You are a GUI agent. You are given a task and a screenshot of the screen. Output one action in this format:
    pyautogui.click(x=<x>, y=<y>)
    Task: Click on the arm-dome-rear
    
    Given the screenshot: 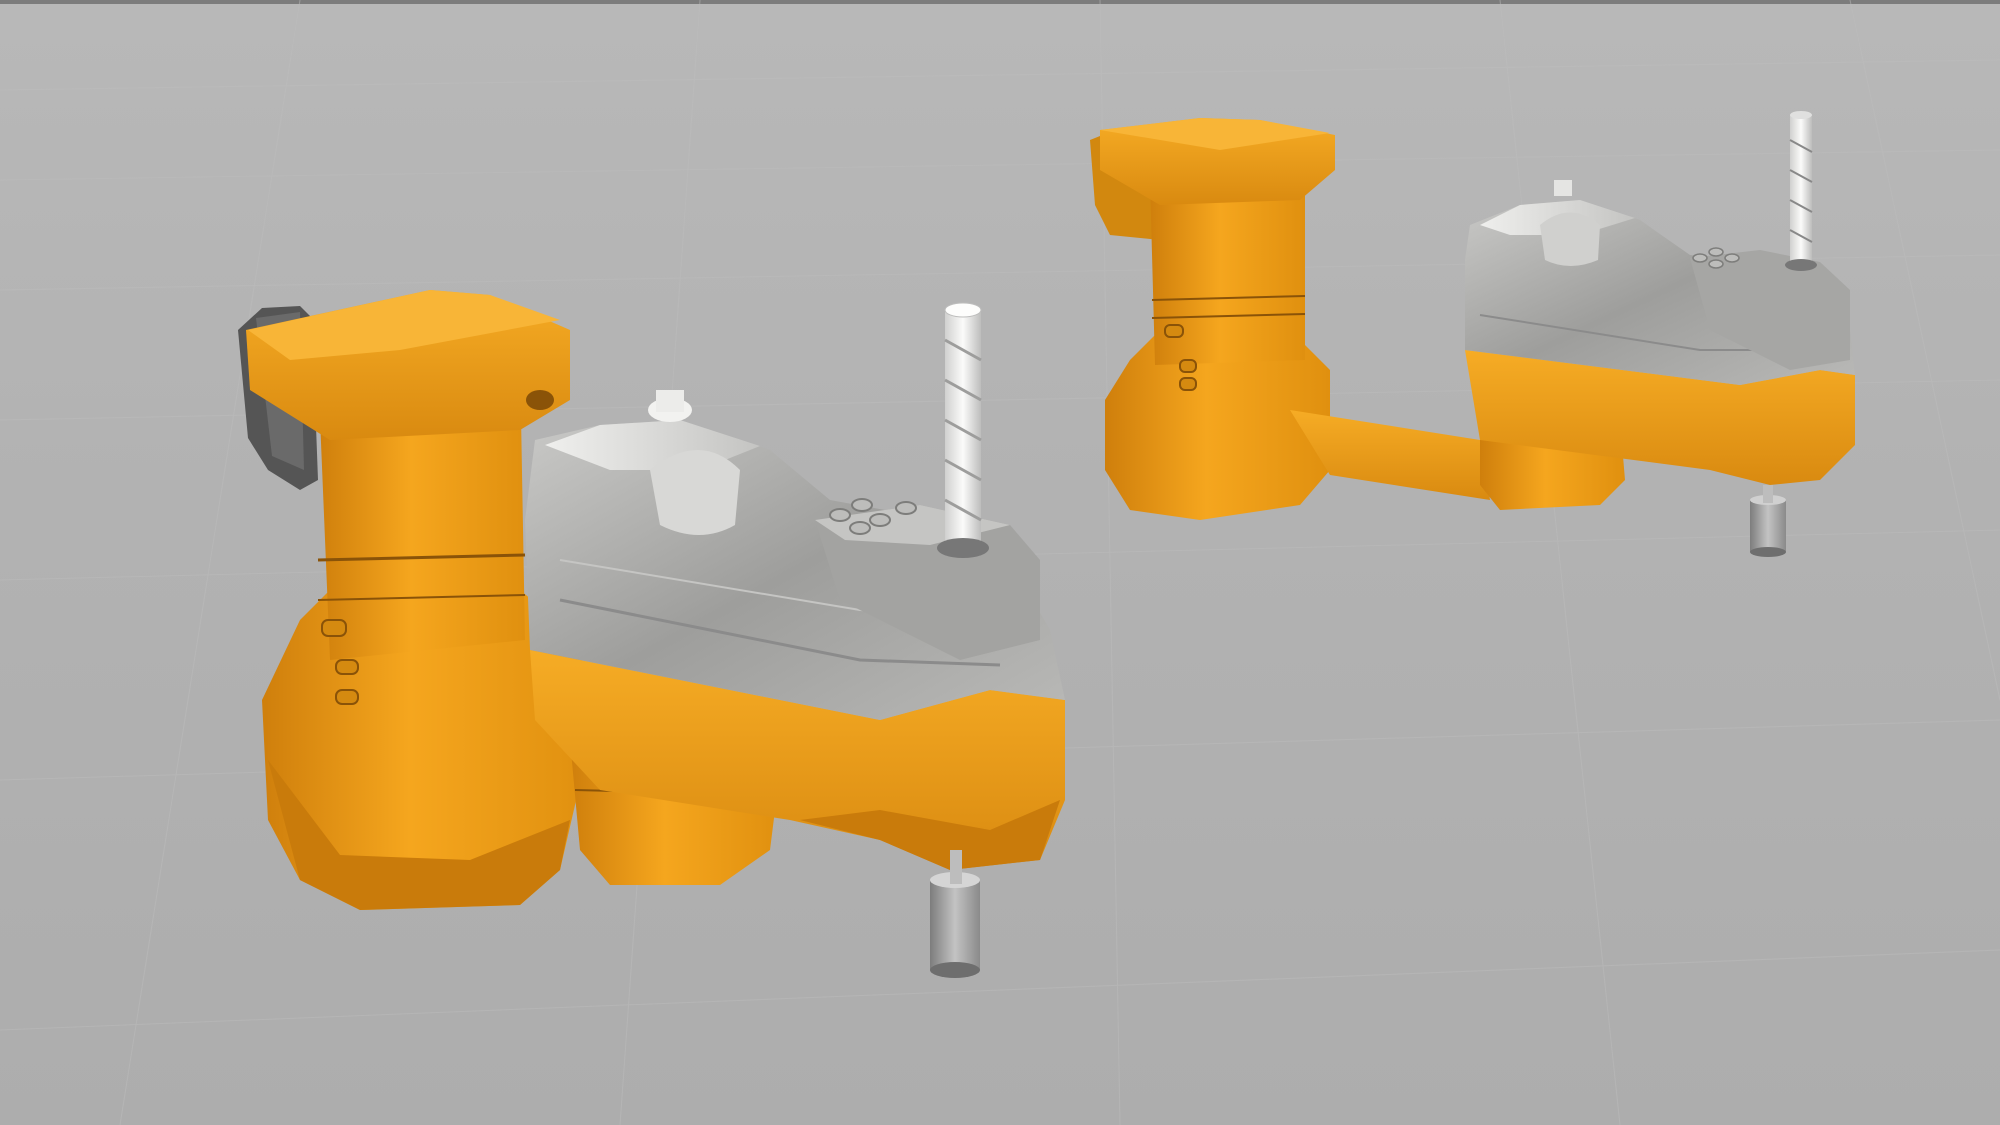 What is the action you would take?
    pyautogui.click(x=1570, y=239)
    